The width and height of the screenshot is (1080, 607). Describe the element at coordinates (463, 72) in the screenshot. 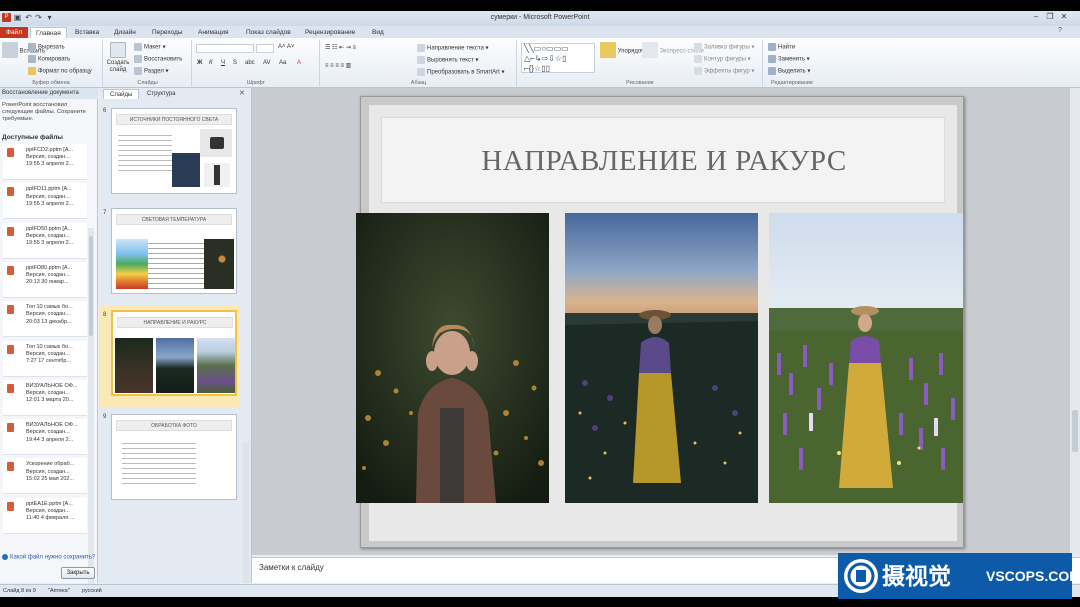

I see `smartart-label: Преобразовать в SmartArt` at that location.